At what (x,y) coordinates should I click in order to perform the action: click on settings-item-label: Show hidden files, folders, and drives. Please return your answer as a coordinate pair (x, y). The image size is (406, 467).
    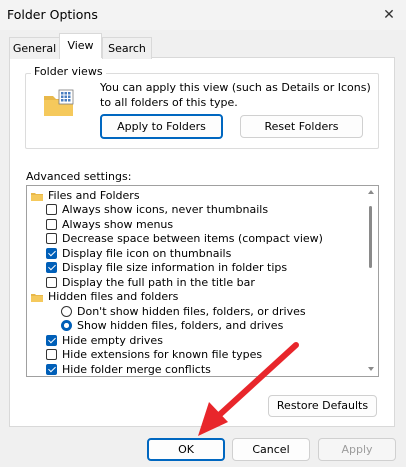
    Looking at the image, I should click on (180, 326).